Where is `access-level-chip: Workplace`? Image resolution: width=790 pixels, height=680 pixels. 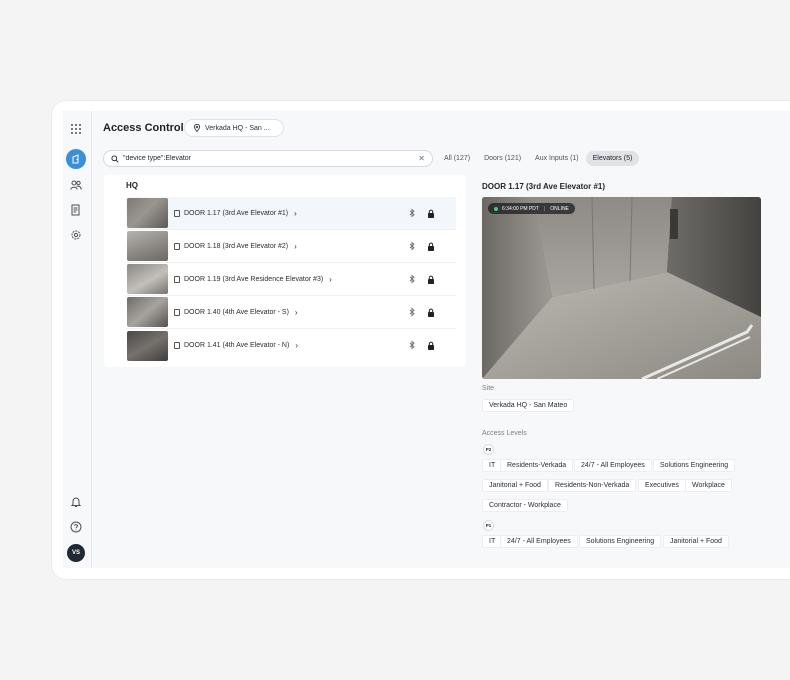 access-level-chip: Workplace is located at coordinates (708, 485).